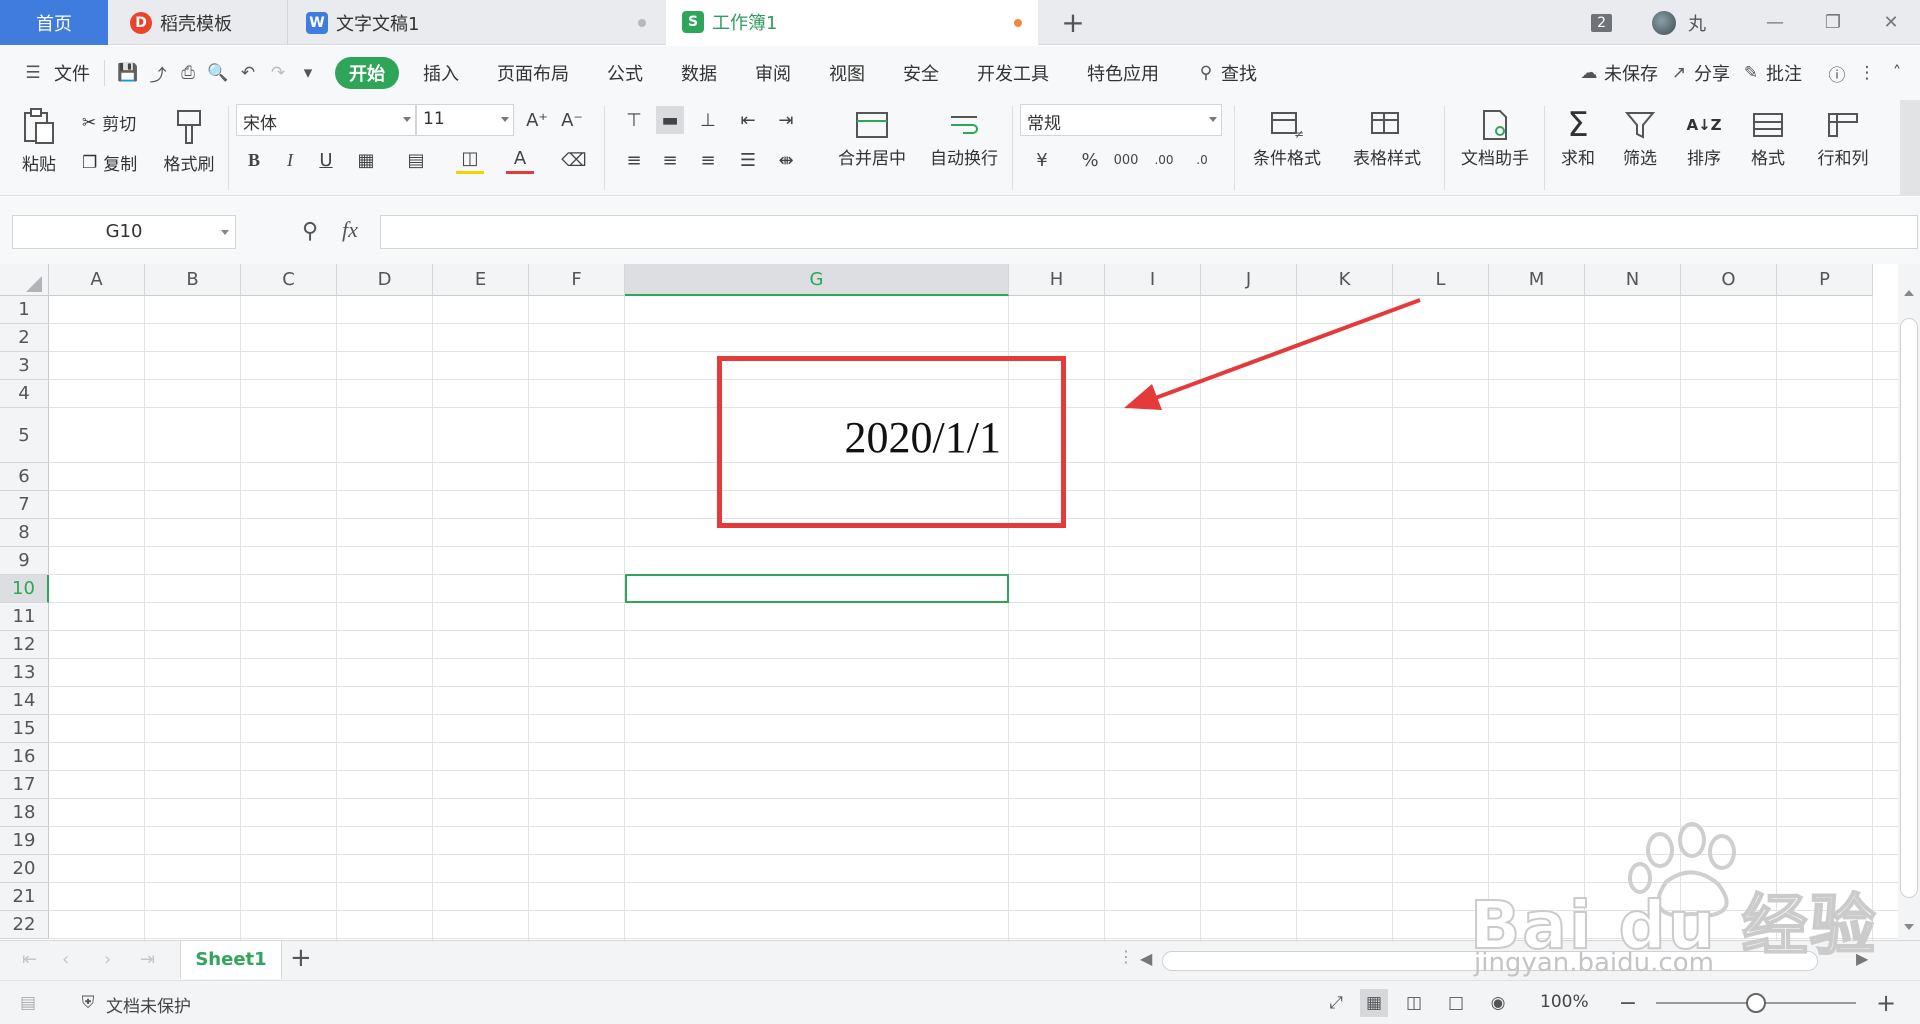 The image size is (1920, 1024). I want to click on clear-format-icon: ⌫, so click(574, 160).